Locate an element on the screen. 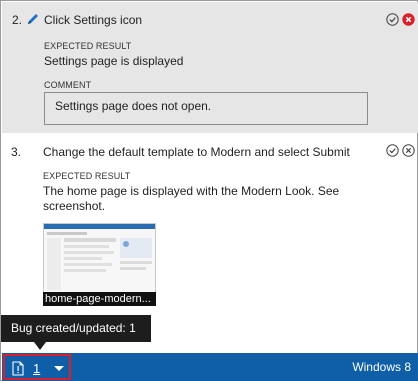  bug-tooltip: Bug created/updated: 1 is located at coordinates (76, 328).